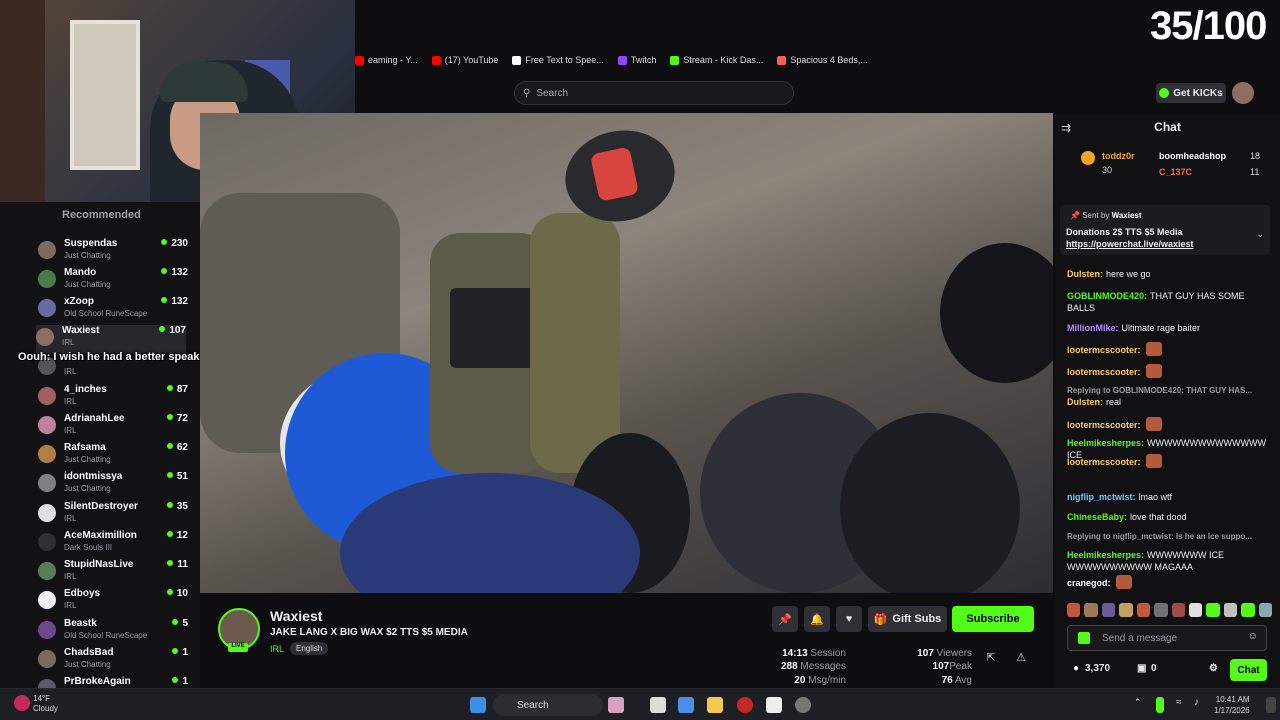  Describe the element at coordinates (1192, 156) in the screenshot. I see `gifter-name: boomheadshop` at that location.